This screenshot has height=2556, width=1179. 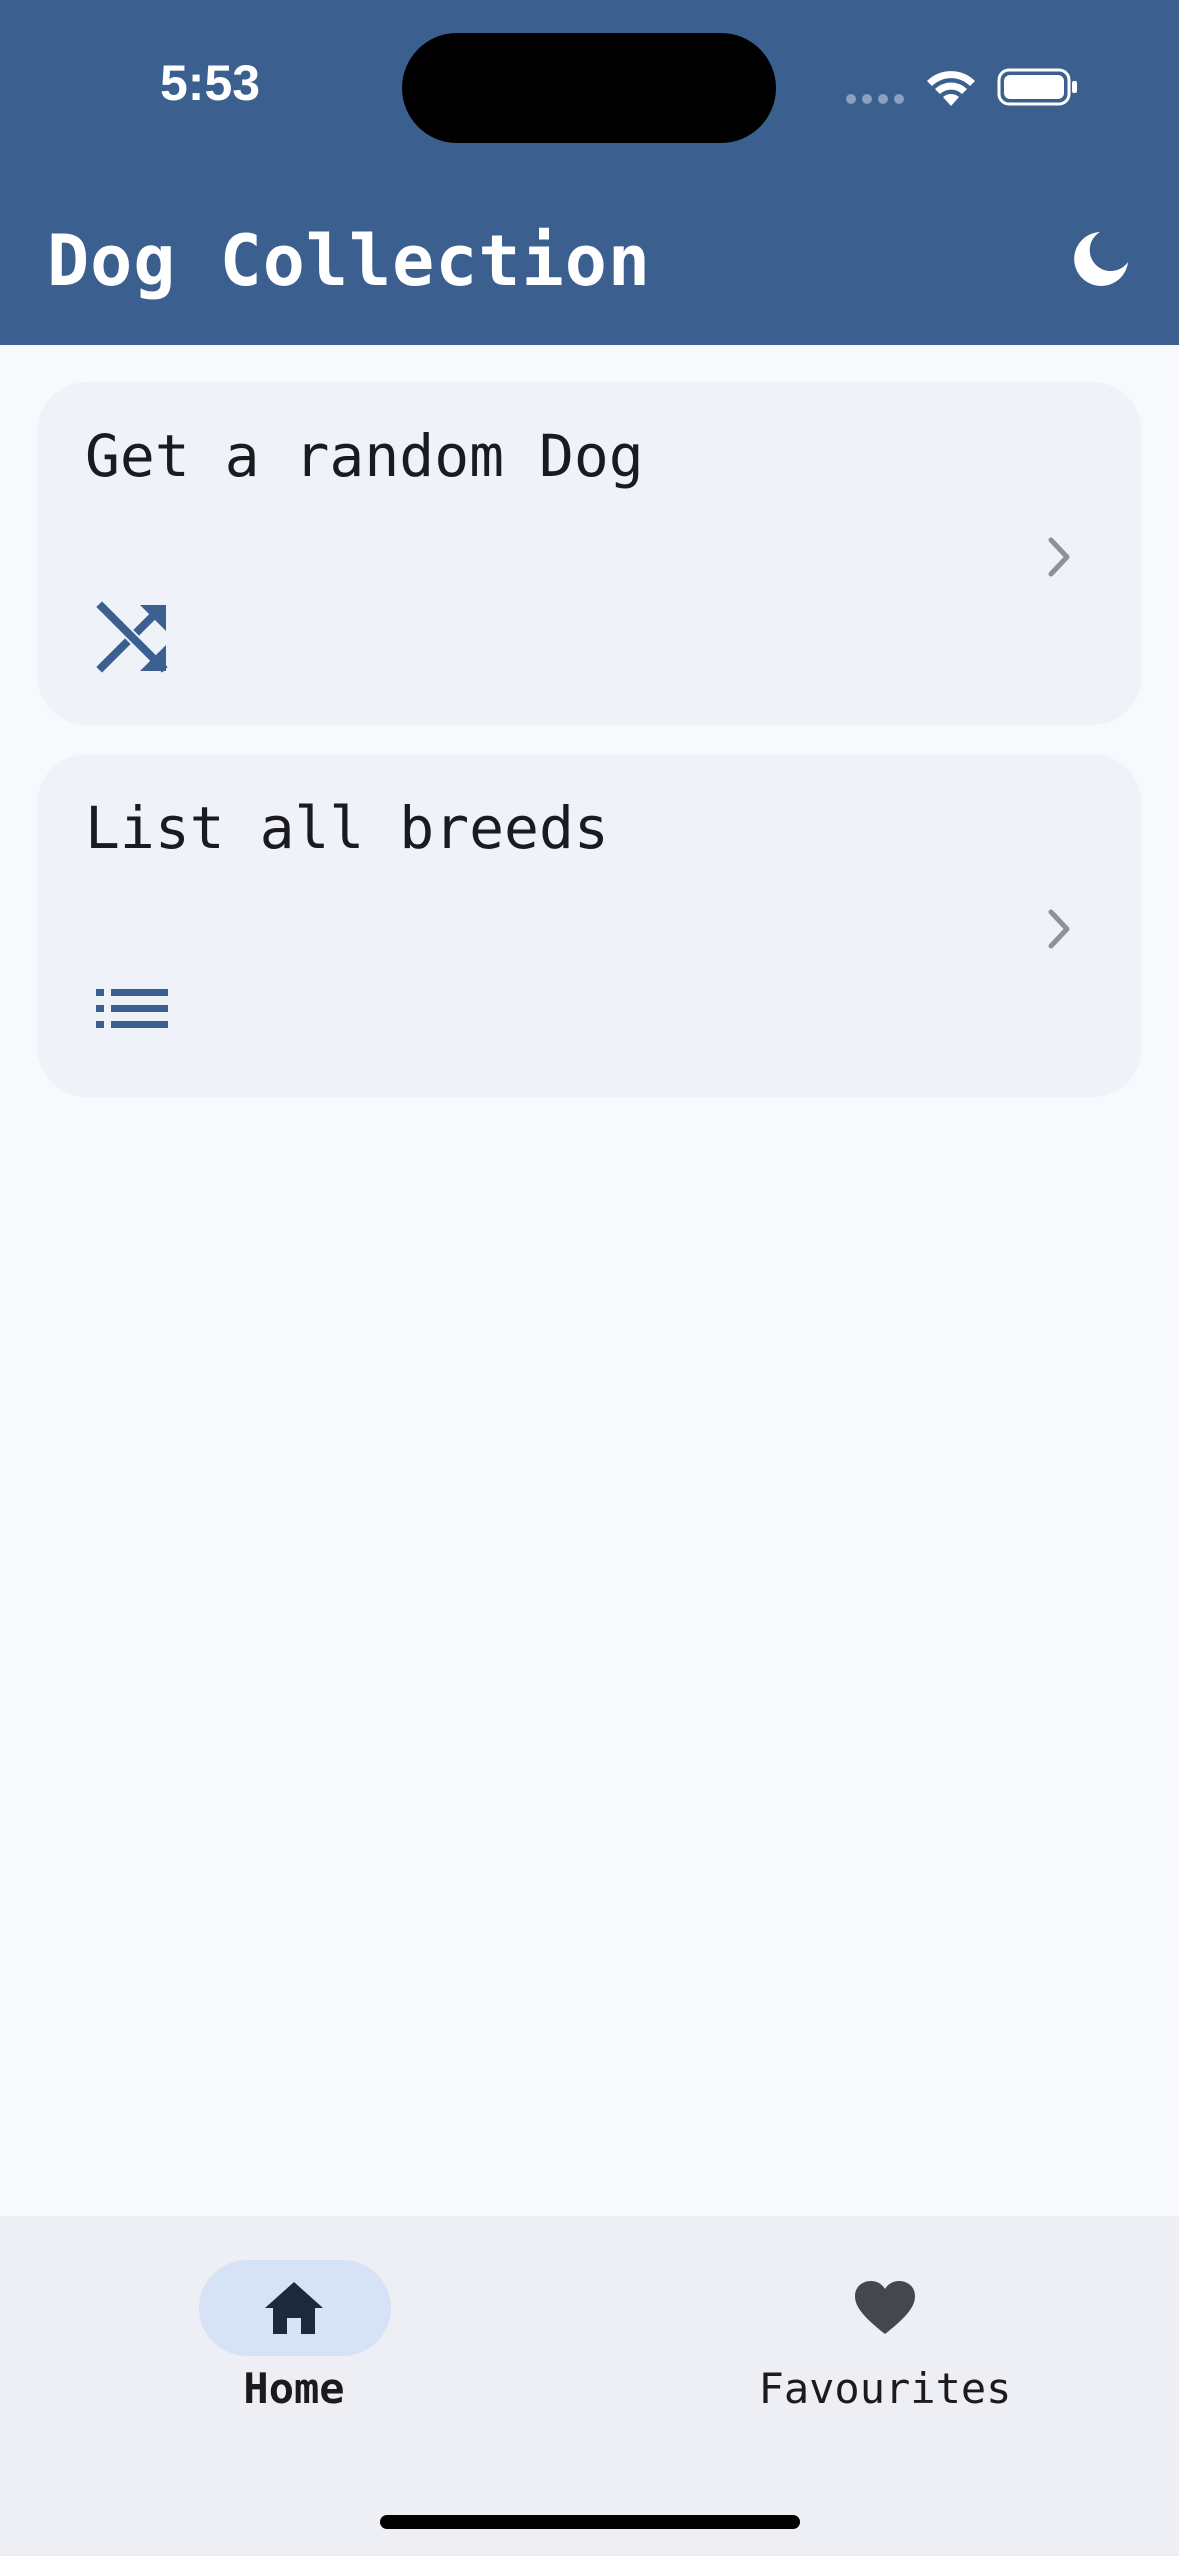 What do you see at coordinates (294, 2308) in the screenshot?
I see `home-icon` at bounding box center [294, 2308].